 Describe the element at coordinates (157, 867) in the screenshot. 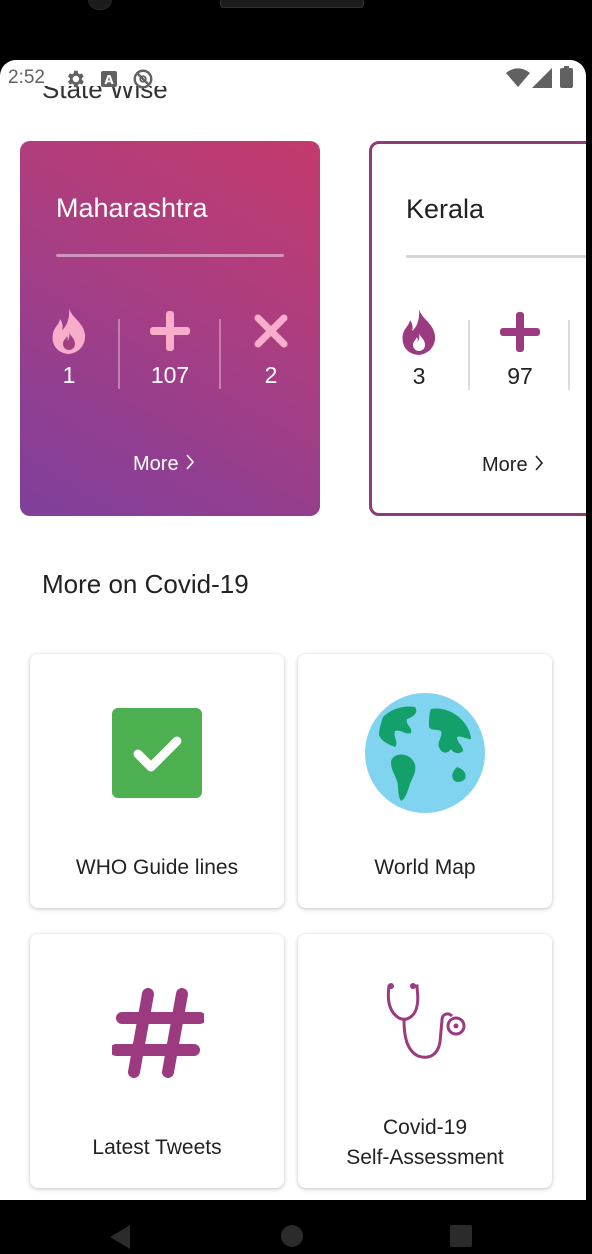

I see `tile-label: WHO Guide lines` at that location.